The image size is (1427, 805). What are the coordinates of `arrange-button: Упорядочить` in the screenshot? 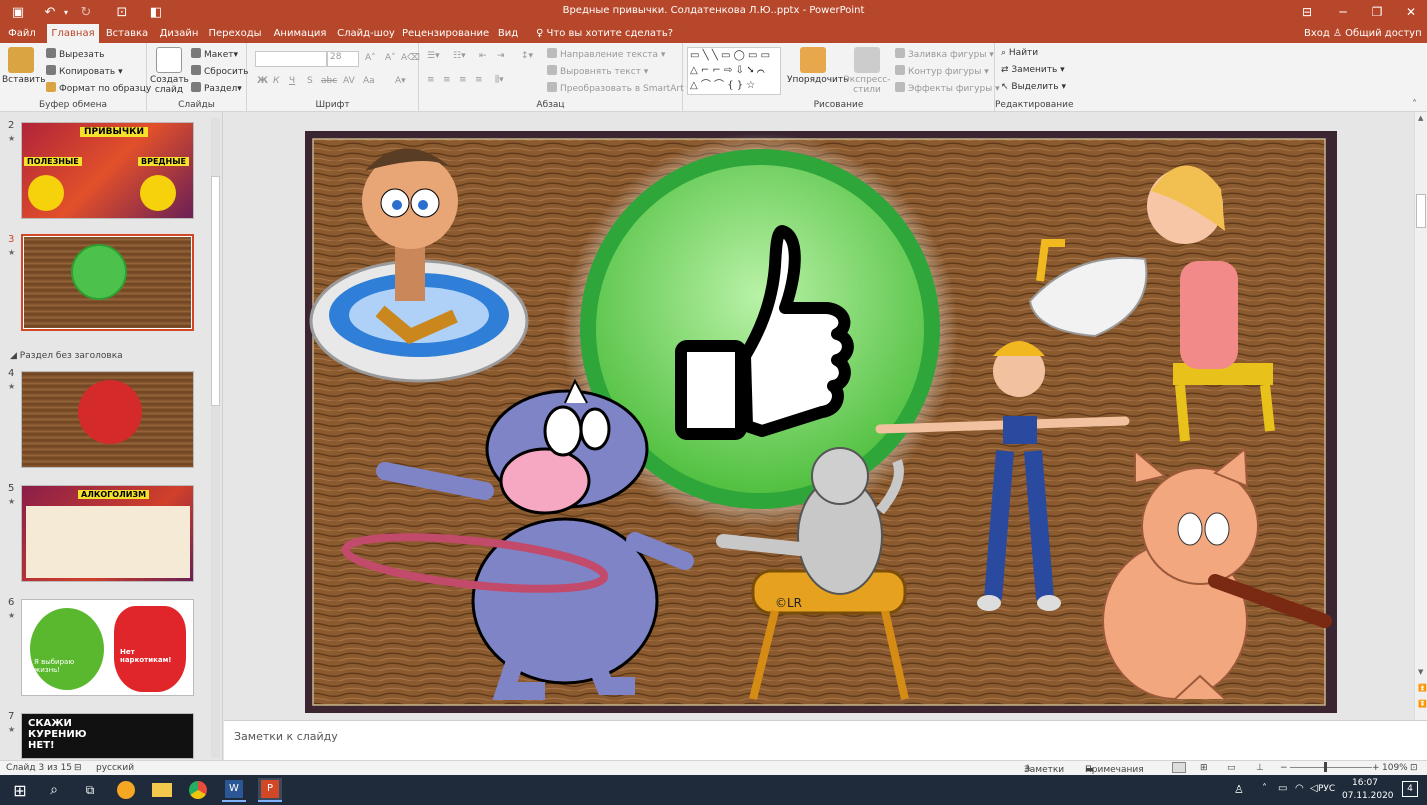 It's located at (817, 66).